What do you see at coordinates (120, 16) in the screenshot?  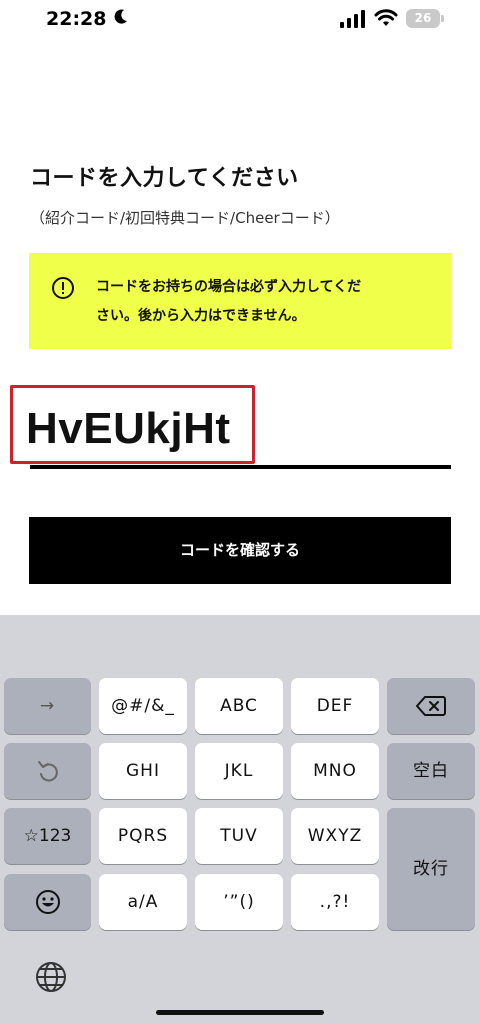 I see `moon-icon` at bounding box center [120, 16].